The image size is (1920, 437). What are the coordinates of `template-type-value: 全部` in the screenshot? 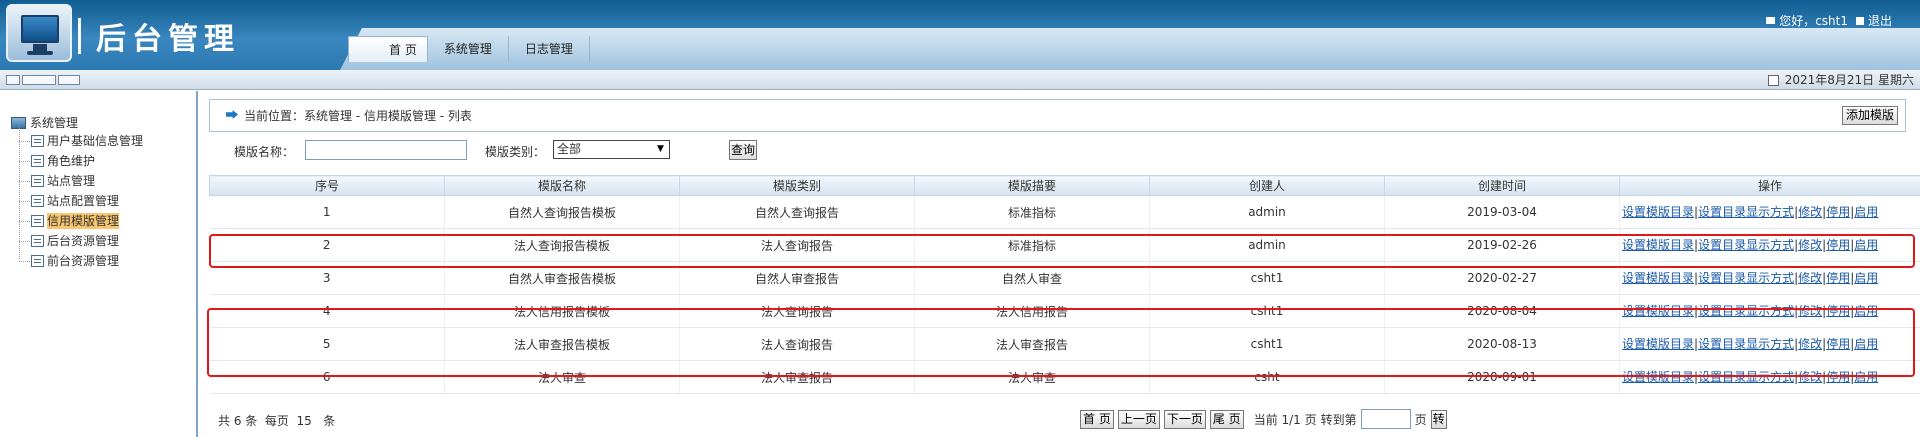 It's located at (569, 149).